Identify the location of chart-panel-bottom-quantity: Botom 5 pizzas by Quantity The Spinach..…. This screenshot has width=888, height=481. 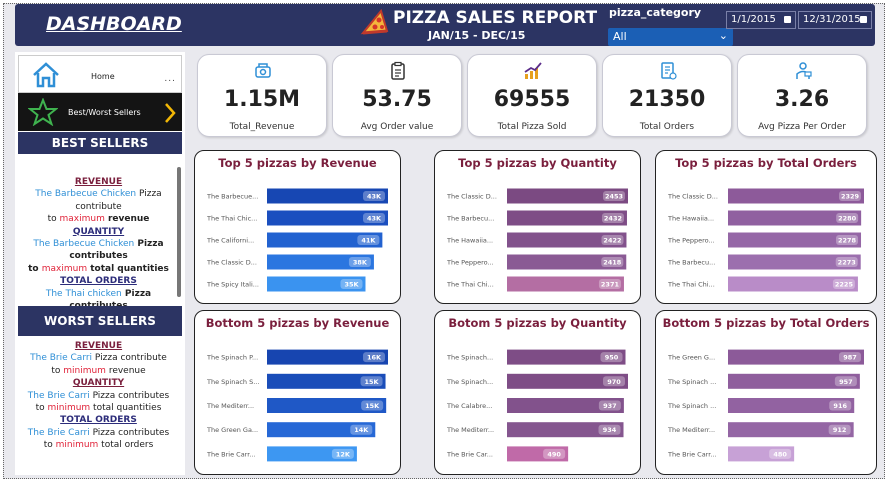
(537, 392).